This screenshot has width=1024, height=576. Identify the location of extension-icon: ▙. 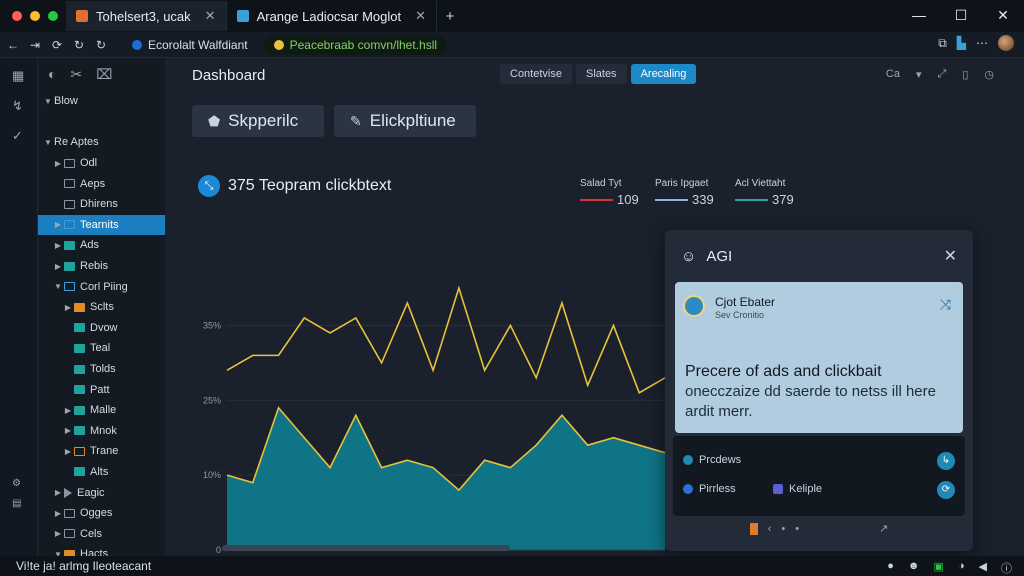
(961, 43).